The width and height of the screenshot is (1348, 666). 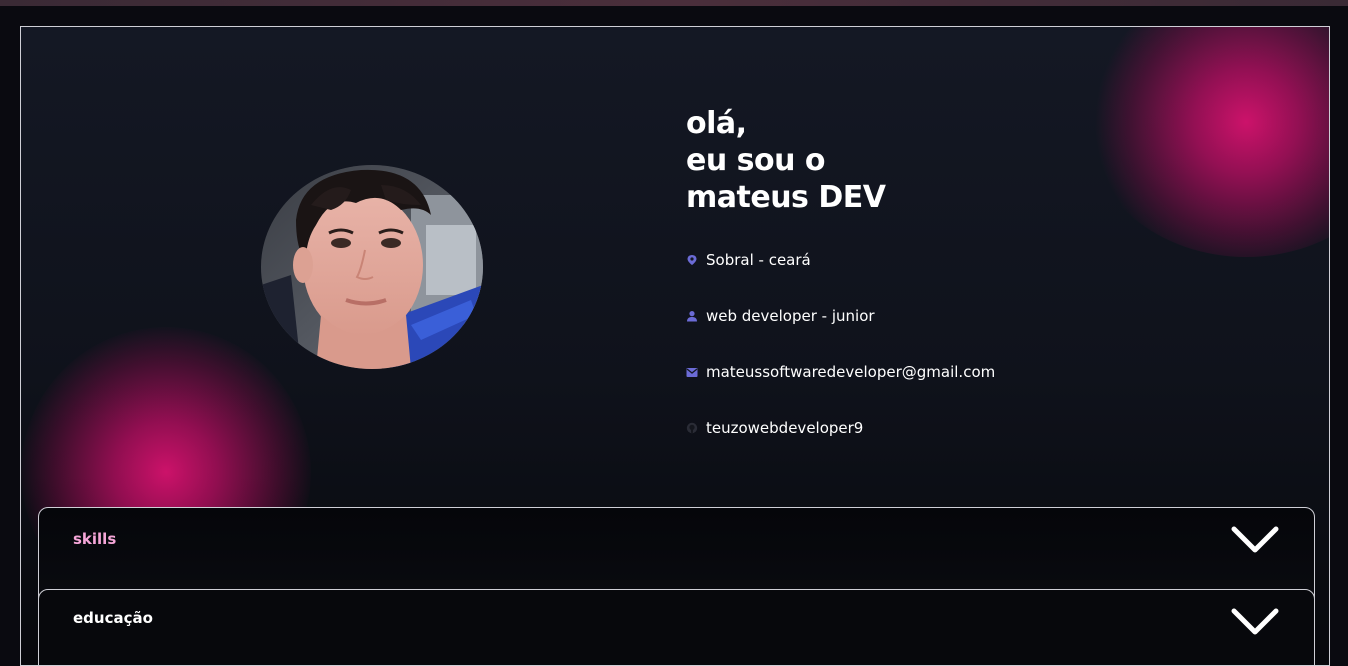 I want to click on github-text: teuzowebdeveloper9, so click(x=784, y=428).